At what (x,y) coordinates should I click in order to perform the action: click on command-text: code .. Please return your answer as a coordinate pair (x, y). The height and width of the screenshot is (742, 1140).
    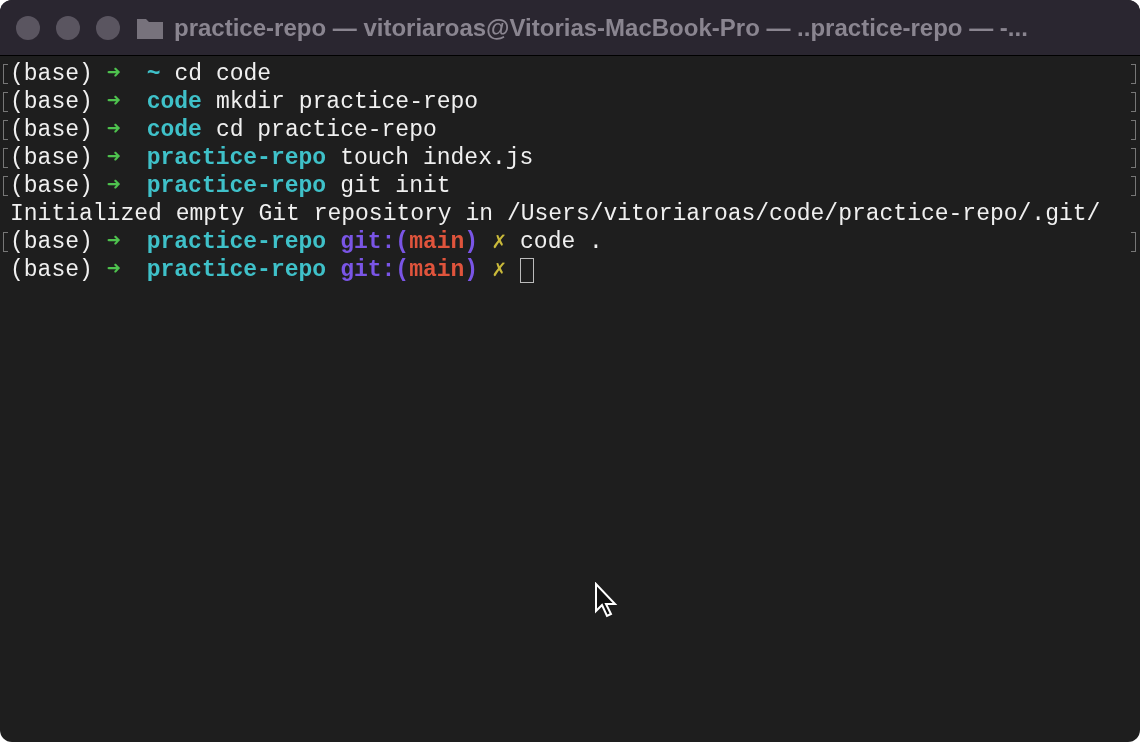
    Looking at the image, I should click on (561, 242).